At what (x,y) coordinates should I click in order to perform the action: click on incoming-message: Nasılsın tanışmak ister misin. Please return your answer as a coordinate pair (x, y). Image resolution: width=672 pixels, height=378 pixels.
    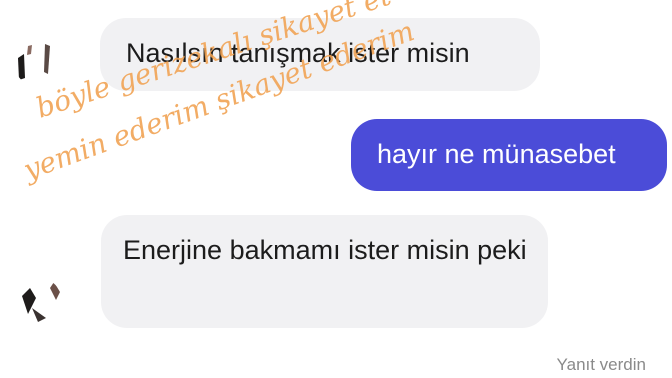
    Looking at the image, I should click on (320, 54).